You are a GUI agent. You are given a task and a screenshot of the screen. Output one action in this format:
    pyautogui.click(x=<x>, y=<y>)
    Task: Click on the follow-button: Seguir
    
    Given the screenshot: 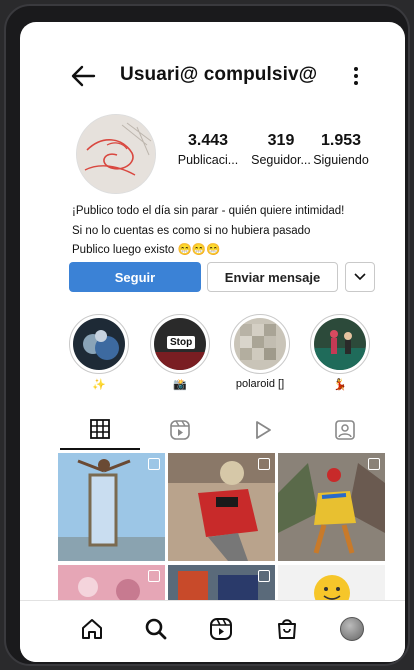 What is the action you would take?
    pyautogui.click(x=135, y=277)
    